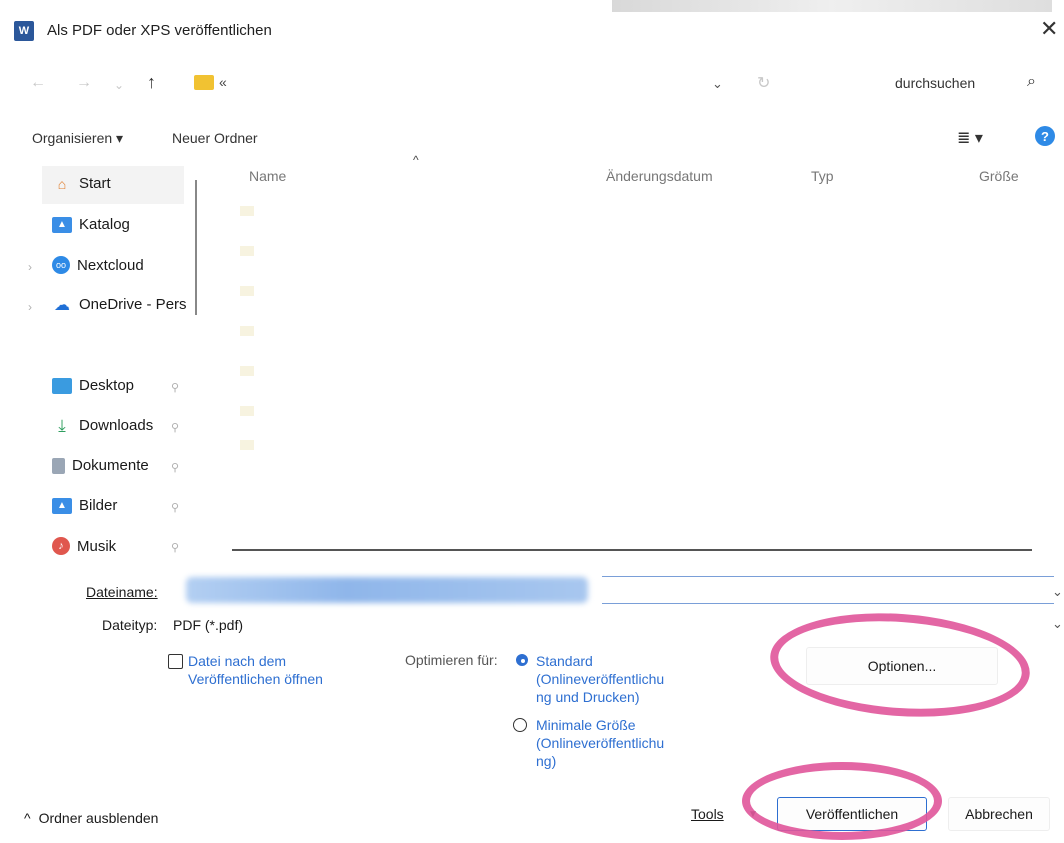 The height and width of the screenshot is (843, 1064). What do you see at coordinates (62, 224) in the screenshot?
I see `gallery-icon: ▲` at bounding box center [62, 224].